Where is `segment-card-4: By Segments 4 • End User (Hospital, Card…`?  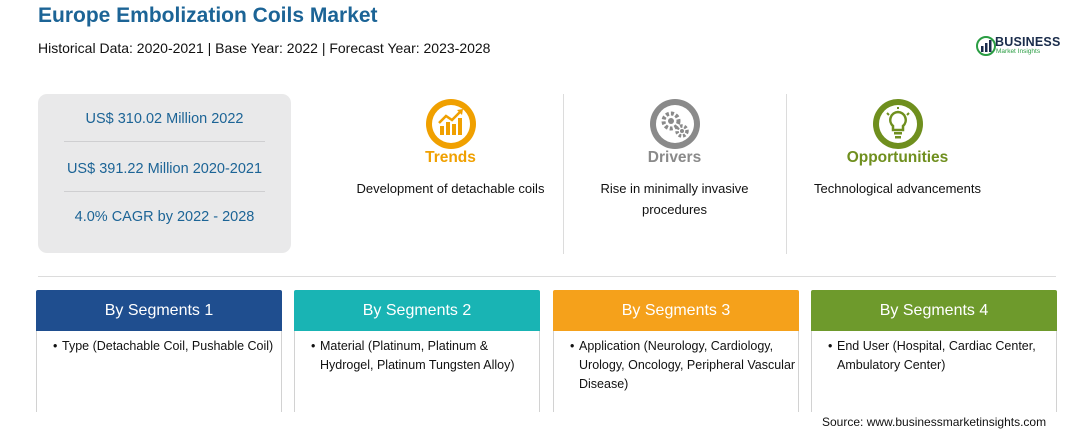
segment-card-4: By Segments 4 • End User (Hospital, Card… is located at coordinates (934, 351).